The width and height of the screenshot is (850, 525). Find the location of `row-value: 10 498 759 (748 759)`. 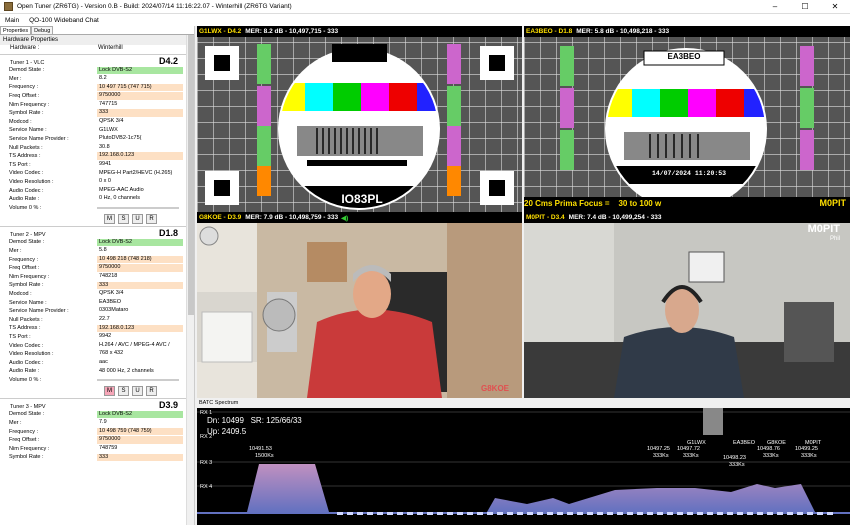

row-value: 10 498 759 (748 759) is located at coordinates (140, 431).